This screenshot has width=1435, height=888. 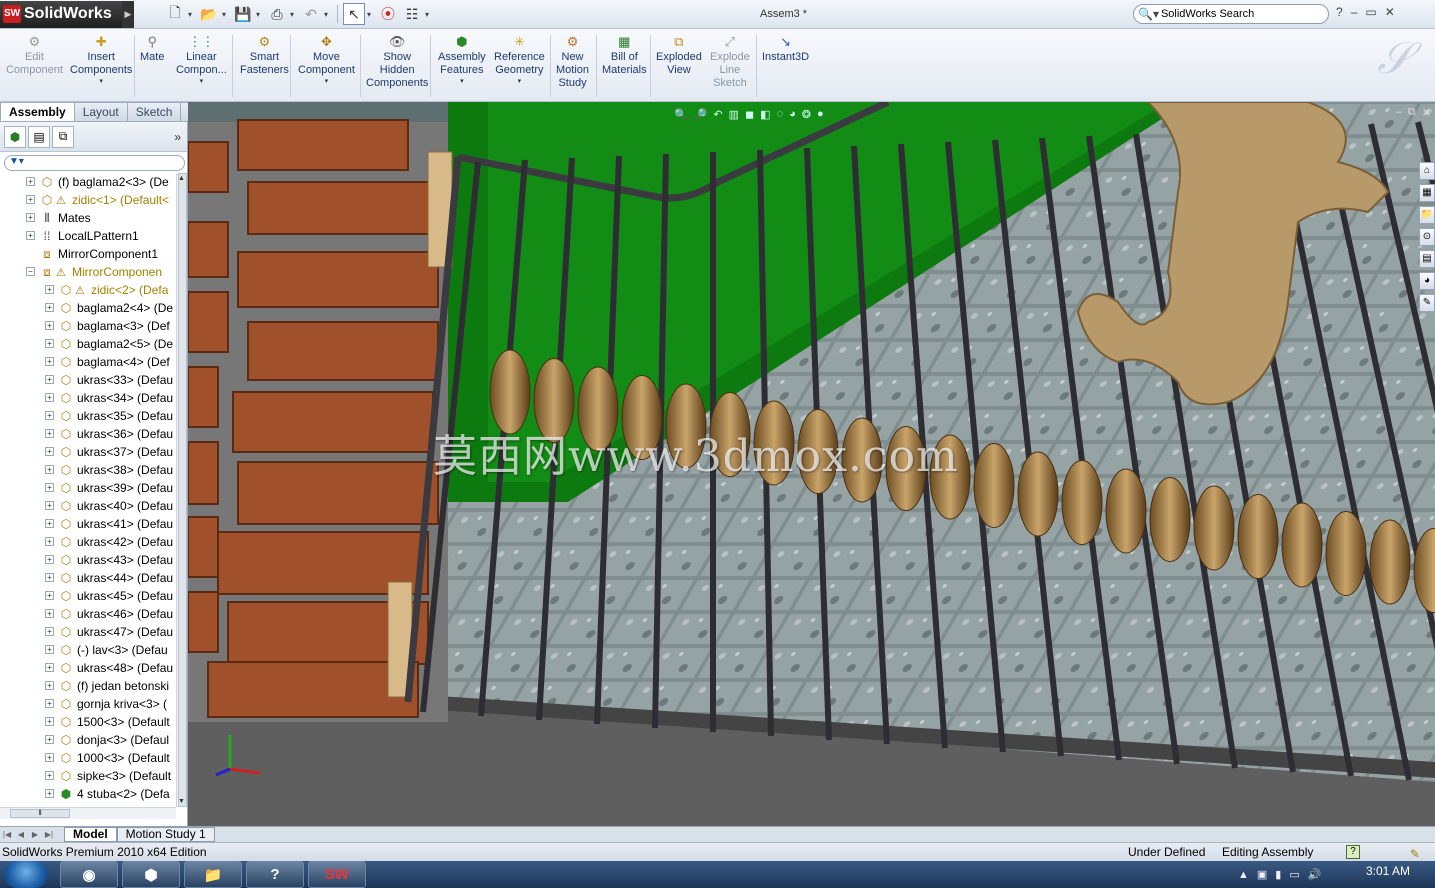 What do you see at coordinates (7, 835) in the screenshot?
I see `first-tab-icon: |◀` at bounding box center [7, 835].